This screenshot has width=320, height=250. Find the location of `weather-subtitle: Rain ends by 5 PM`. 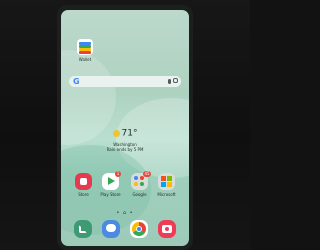

weather-subtitle: Rain ends by 5 PM is located at coordinates (125, 149).